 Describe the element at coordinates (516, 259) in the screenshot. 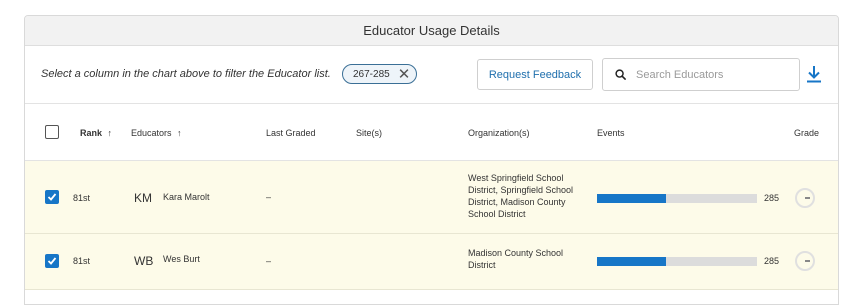

I see `organization-cell: Madison County School District` at that location.